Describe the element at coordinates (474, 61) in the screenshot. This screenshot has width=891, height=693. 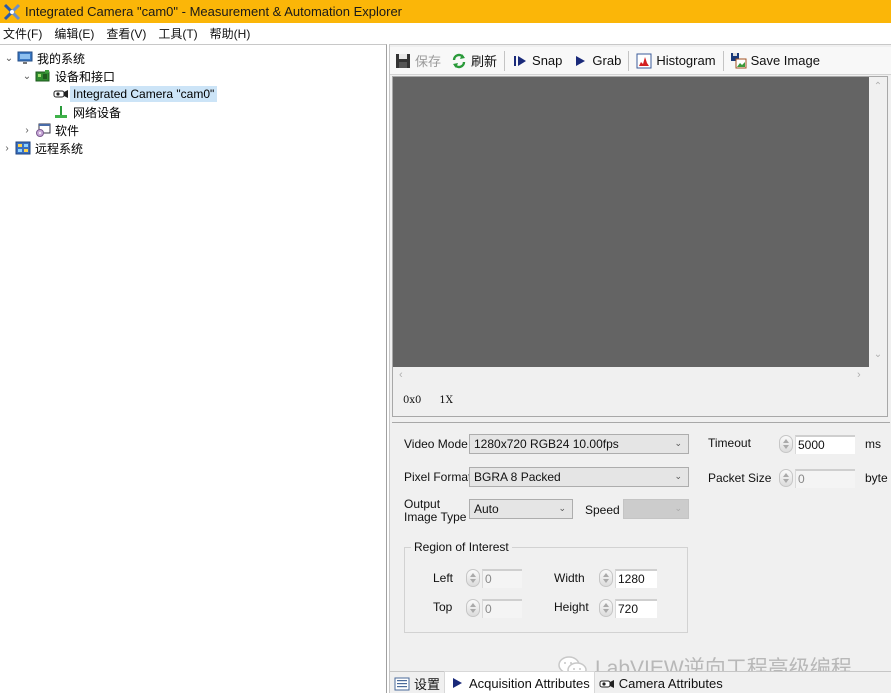
I see `refresh-button: 刷新` at that location.